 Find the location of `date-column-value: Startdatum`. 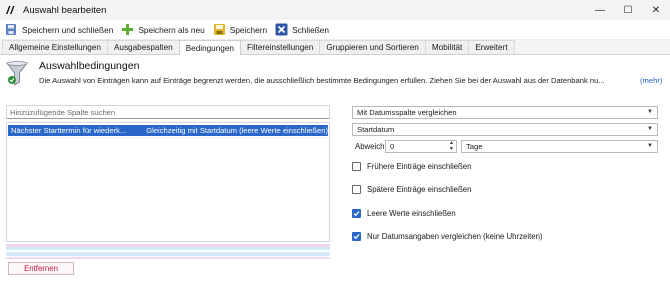

date-column-value: Startdatum is located at coordinates (376, 129).